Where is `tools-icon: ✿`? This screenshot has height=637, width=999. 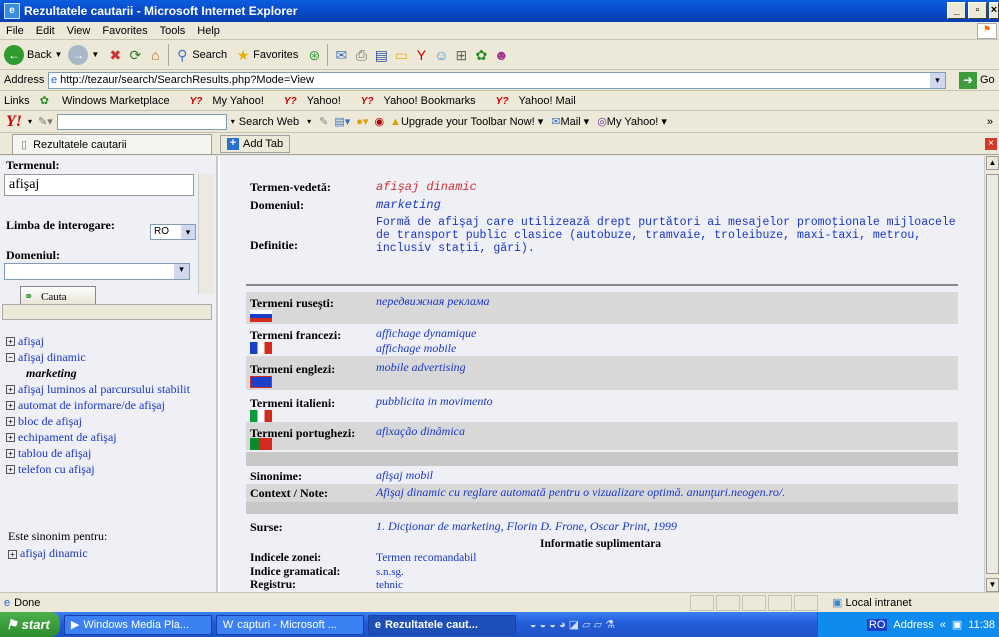
tools-icon: ✿ is located at coordinates (481, 55).